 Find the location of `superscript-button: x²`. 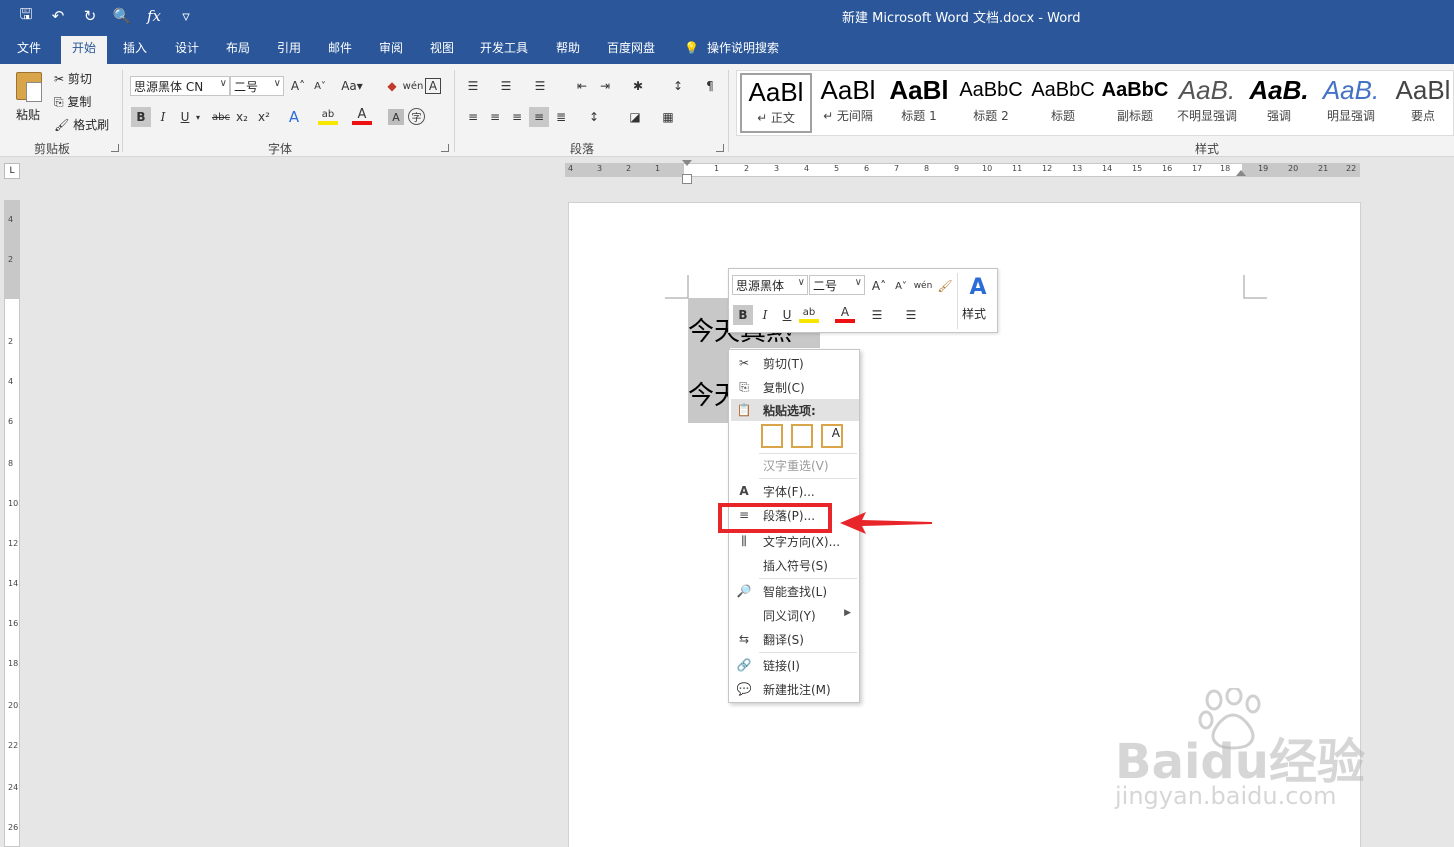

superscript-button: x² is located at coordinates (264, 117).